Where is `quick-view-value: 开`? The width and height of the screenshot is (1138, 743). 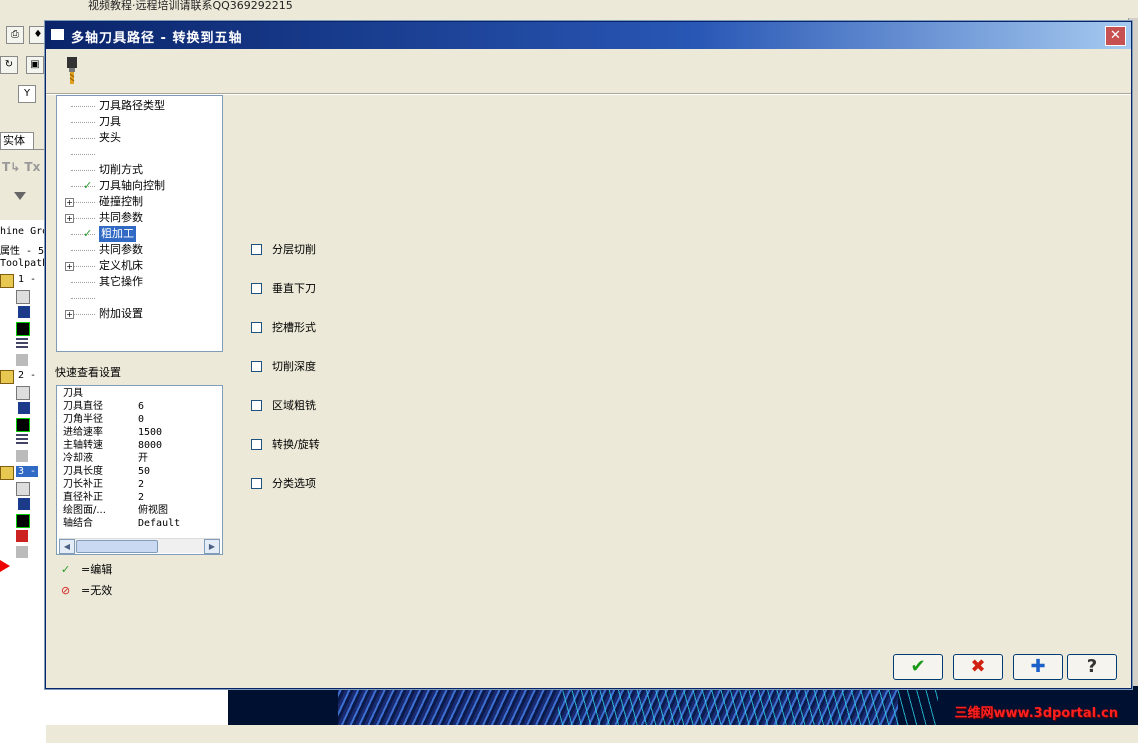
quick-view-value: 开 is located at coordinates (143, 458).